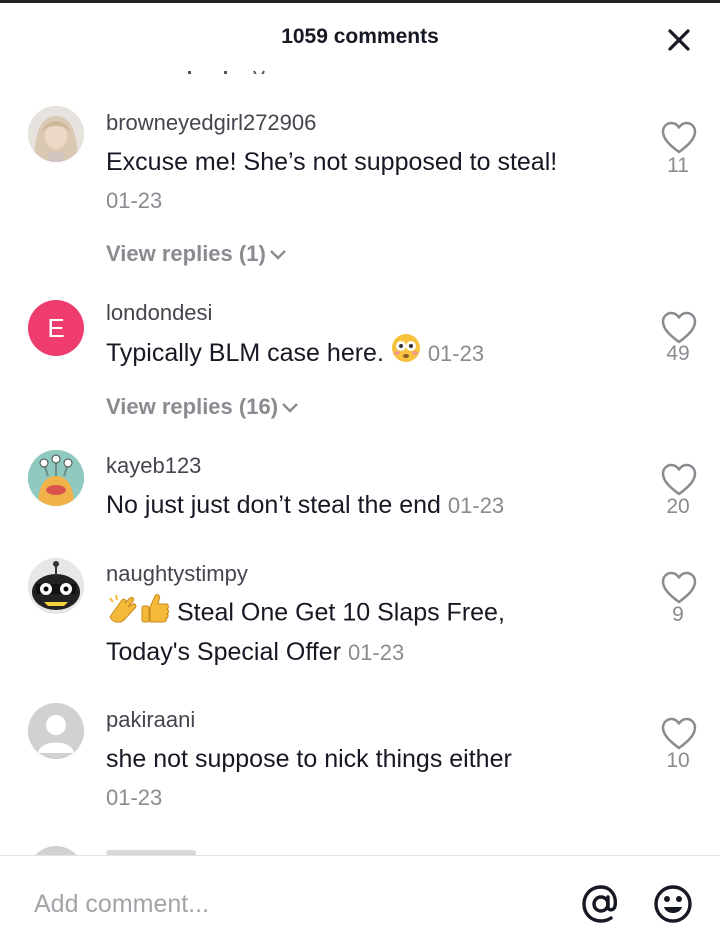 Image resolution: width=720 pixels, height=950 pixels. What do you see at coordinates (309, 759) in the screenshot?
I see `comment-text: she not suppose to nick things either` at bounding box center [309, 759].